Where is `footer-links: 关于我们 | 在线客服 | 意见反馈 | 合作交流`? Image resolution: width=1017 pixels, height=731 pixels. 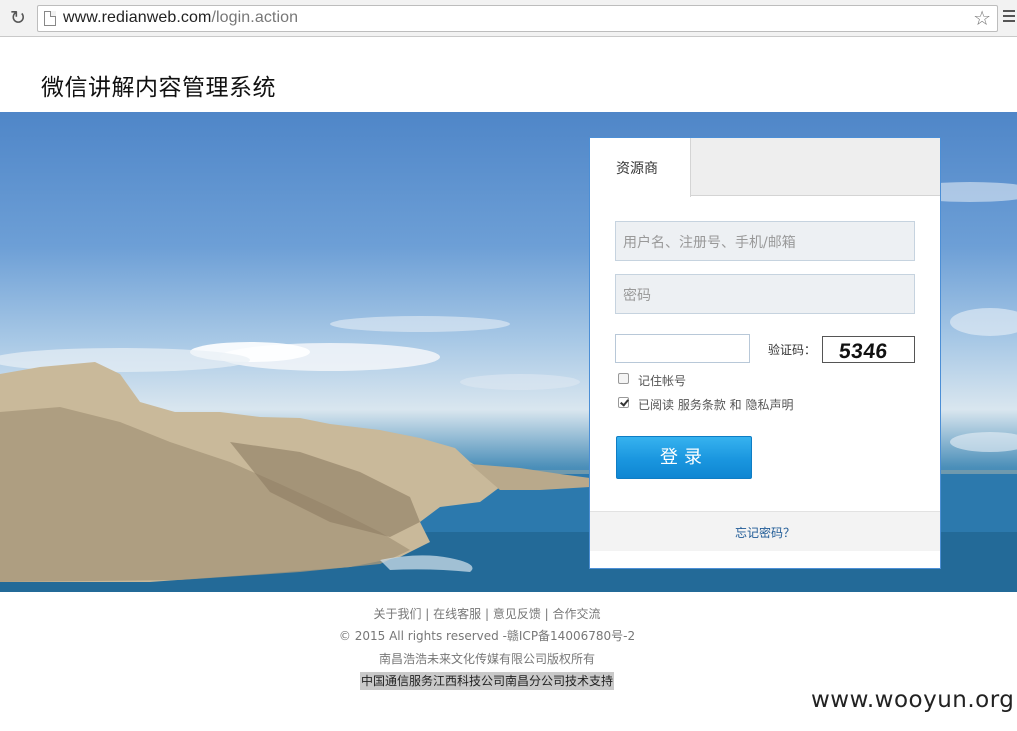
footer-links: 关于我们 | 在线客服 | 意见反馈 | 合作交流 is located at coordinates (487, 613).